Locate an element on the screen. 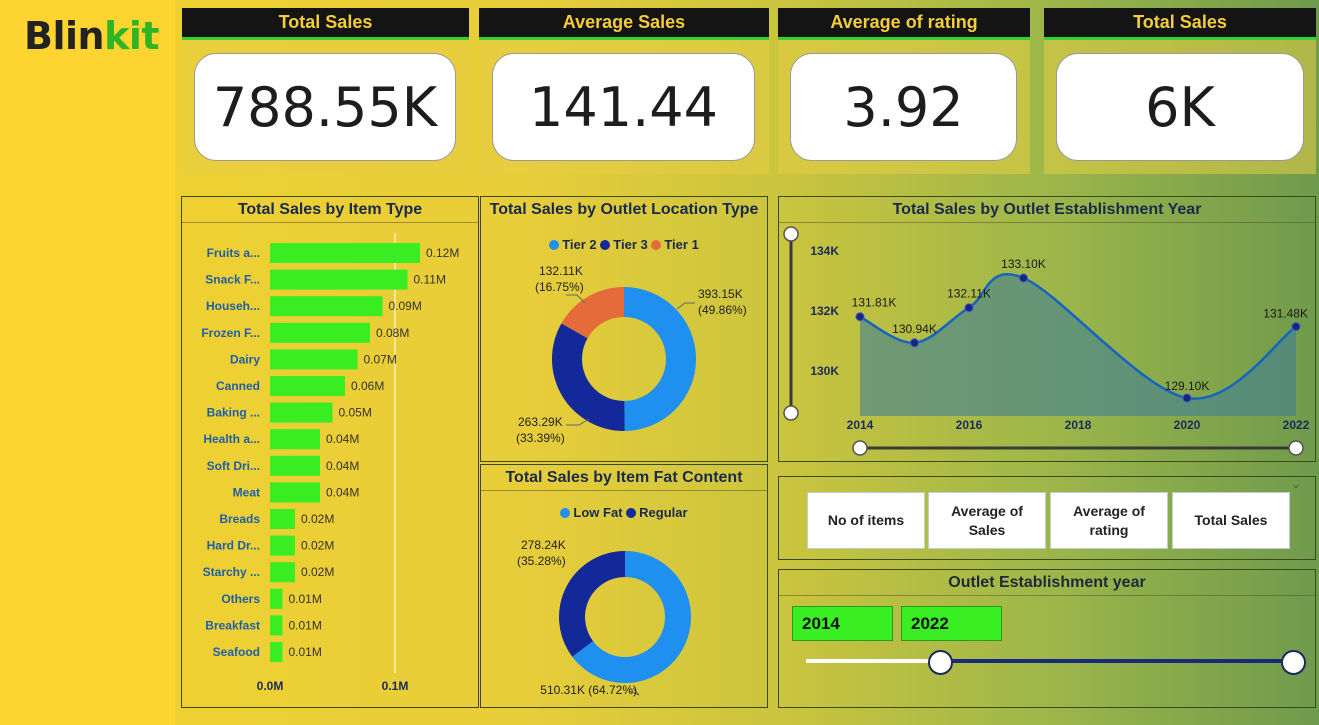 This screenshot has width=1319, height=725. bar-value-label: 0.07M is located at coordinates (380, 359).